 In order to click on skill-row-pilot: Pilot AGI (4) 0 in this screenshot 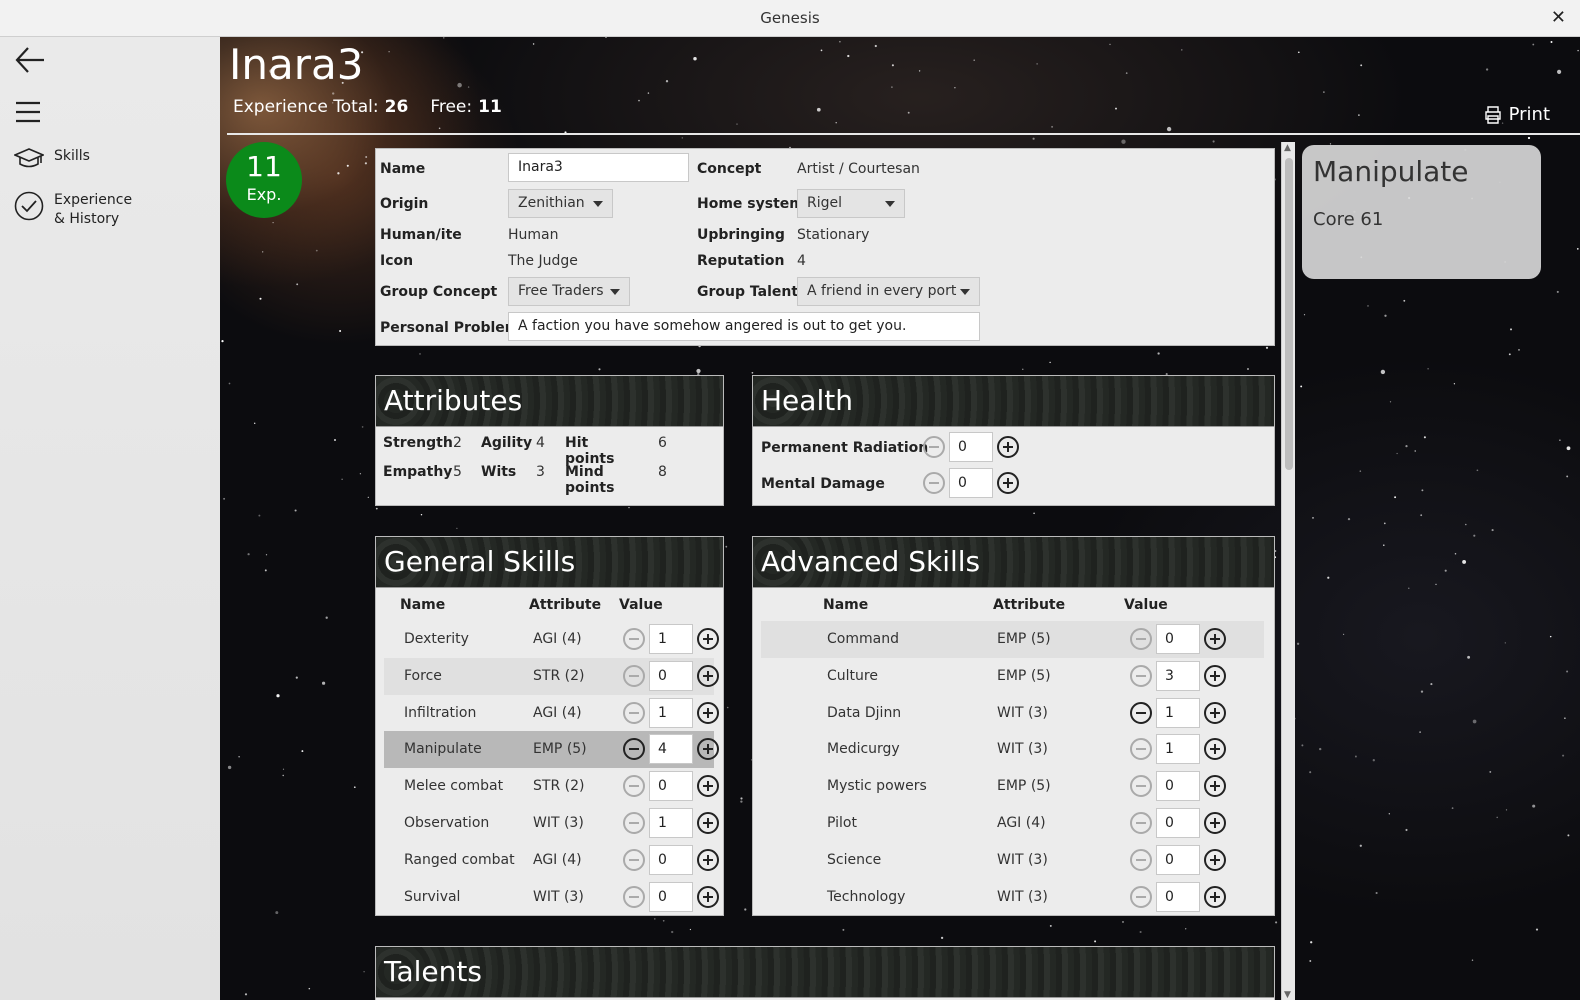, I will do `click(1012, 823)`.